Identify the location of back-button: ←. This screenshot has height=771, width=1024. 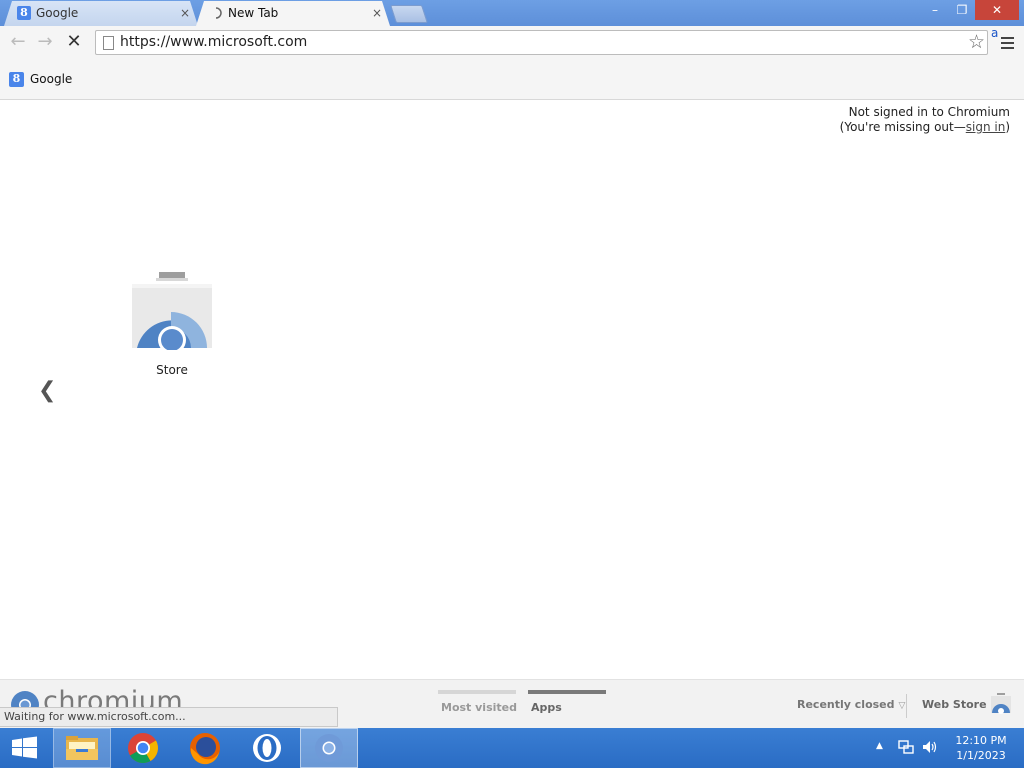
(18, 42).